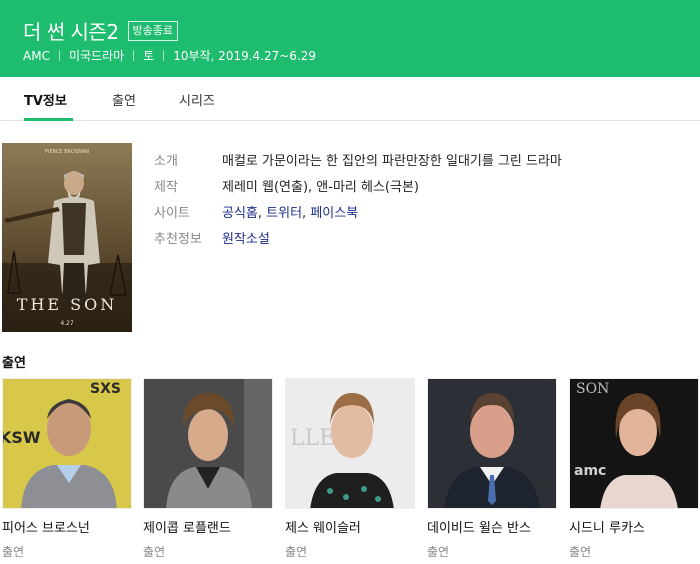 This screenshot has width=700, height=564. Describe the element at coordinates (124, 99) in the screenshot. I see `tab-cast: 출연` at that location.